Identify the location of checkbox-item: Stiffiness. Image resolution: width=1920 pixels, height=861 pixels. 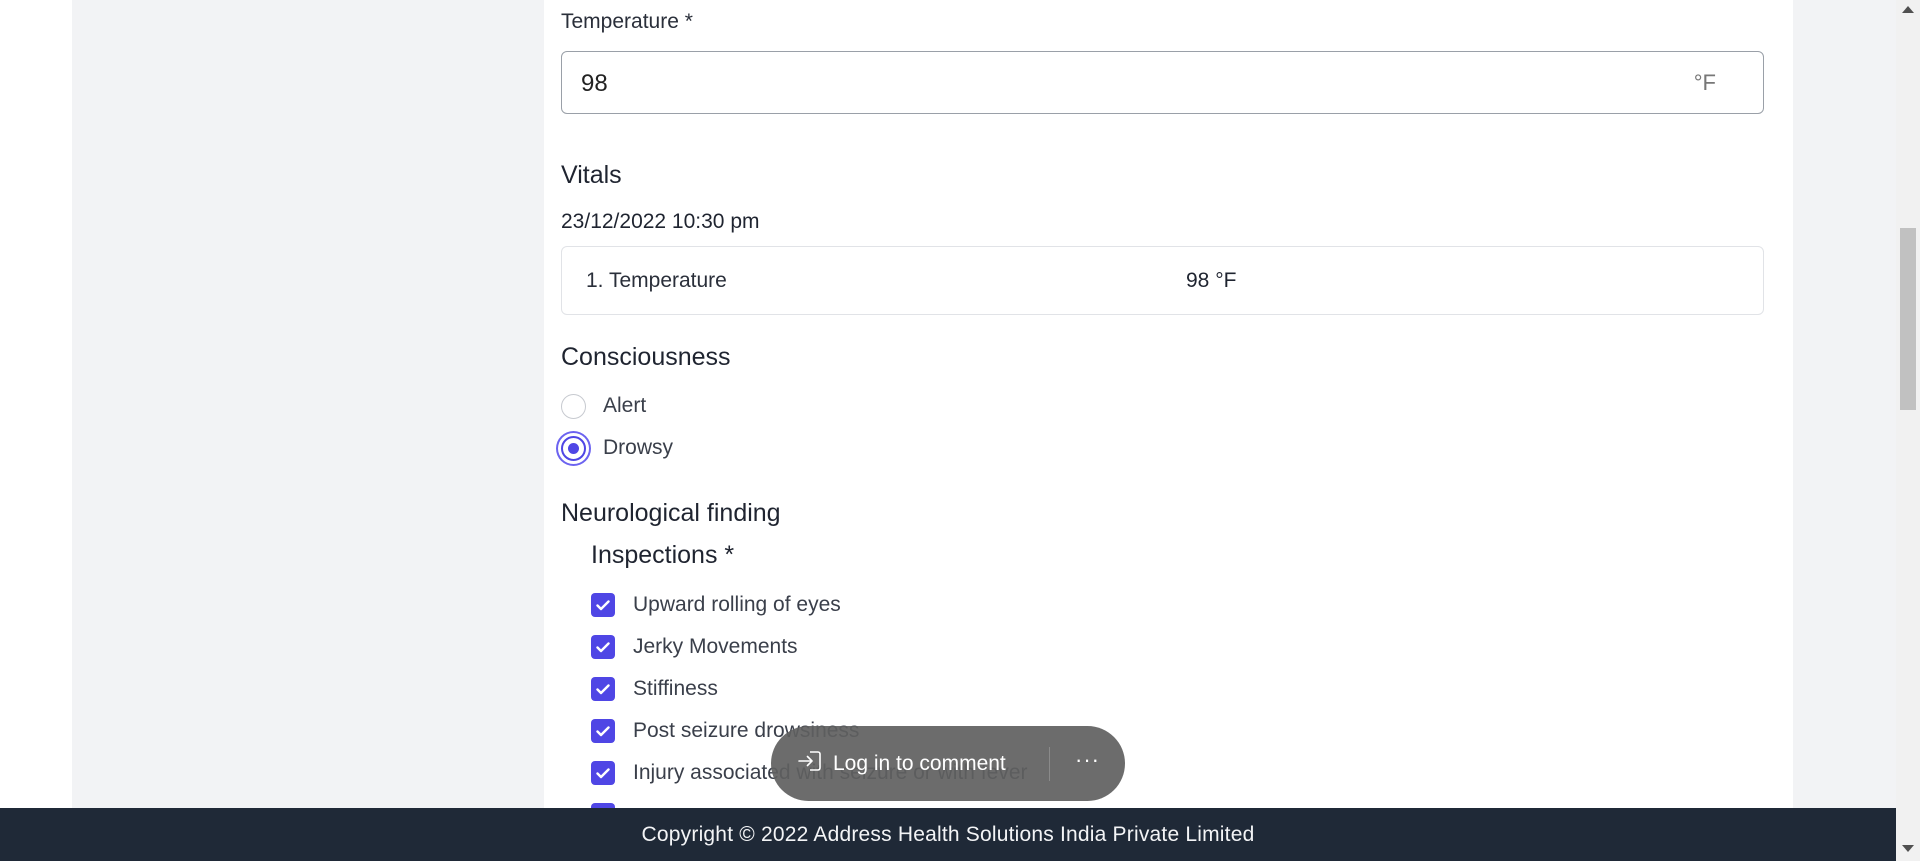
(654, 689).